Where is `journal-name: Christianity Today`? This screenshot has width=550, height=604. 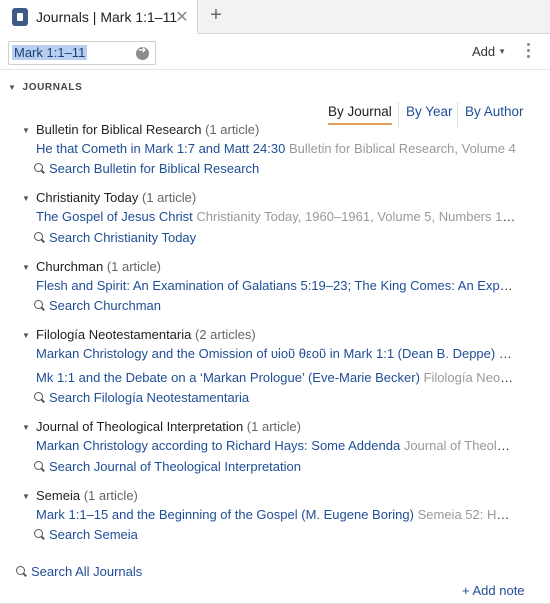
journal-name: Christianity Today is located at coordinates (87, 197).